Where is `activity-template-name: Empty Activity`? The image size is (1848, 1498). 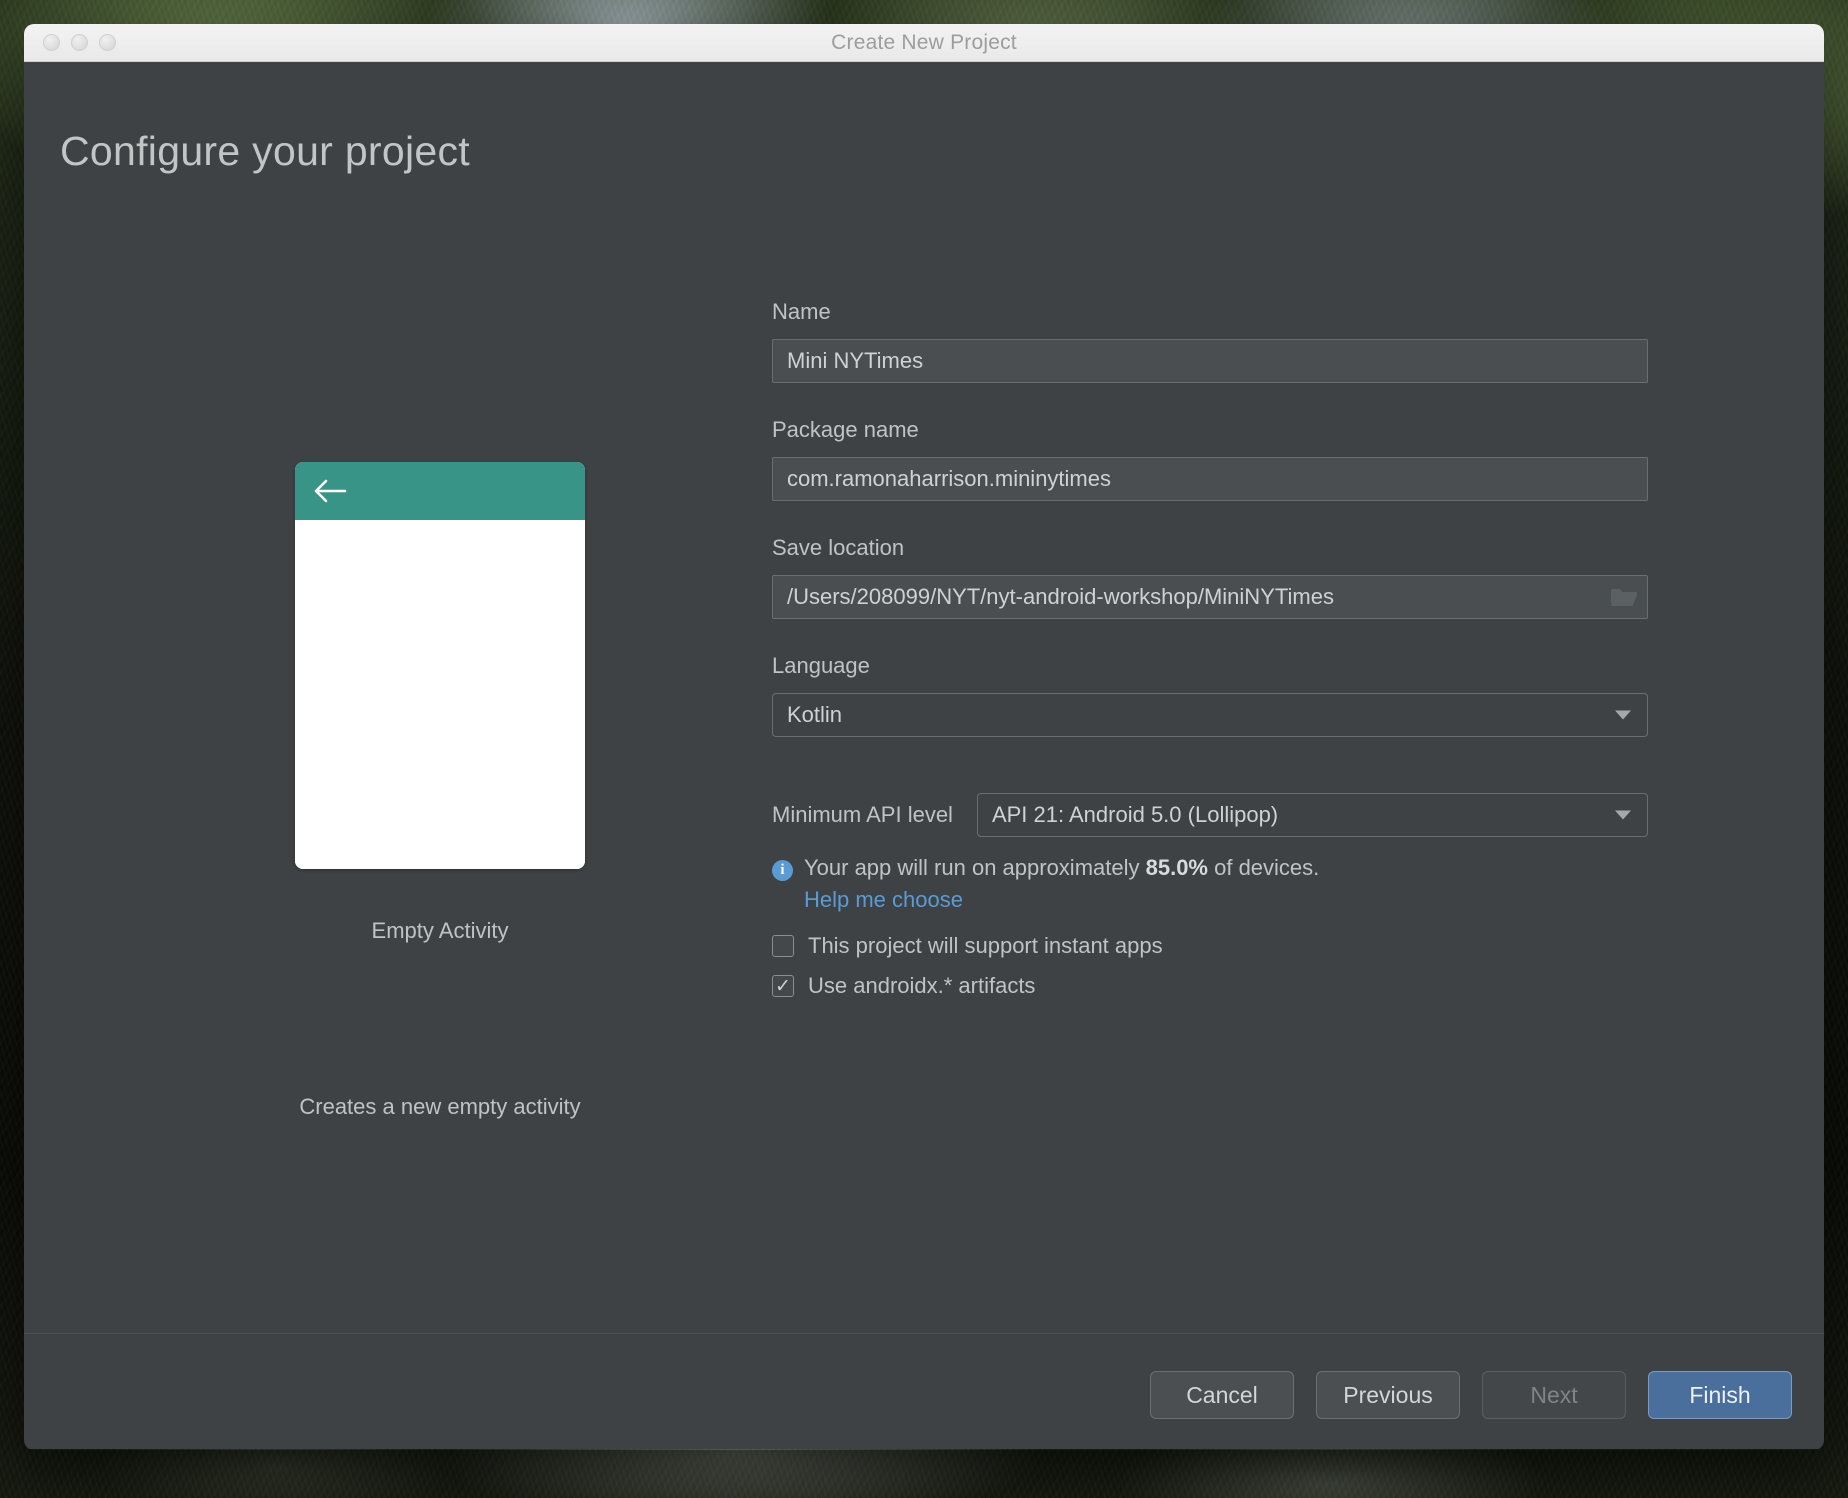
activity-template-name: Empty Activity is located at coordinates (440, 930).